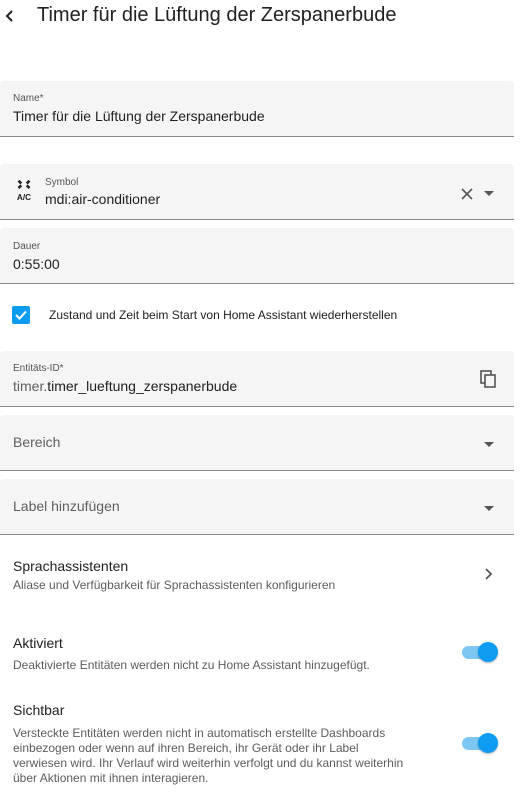 The image size is (526, 796). I want to click on area-select: Bereich, so click(257, 443).